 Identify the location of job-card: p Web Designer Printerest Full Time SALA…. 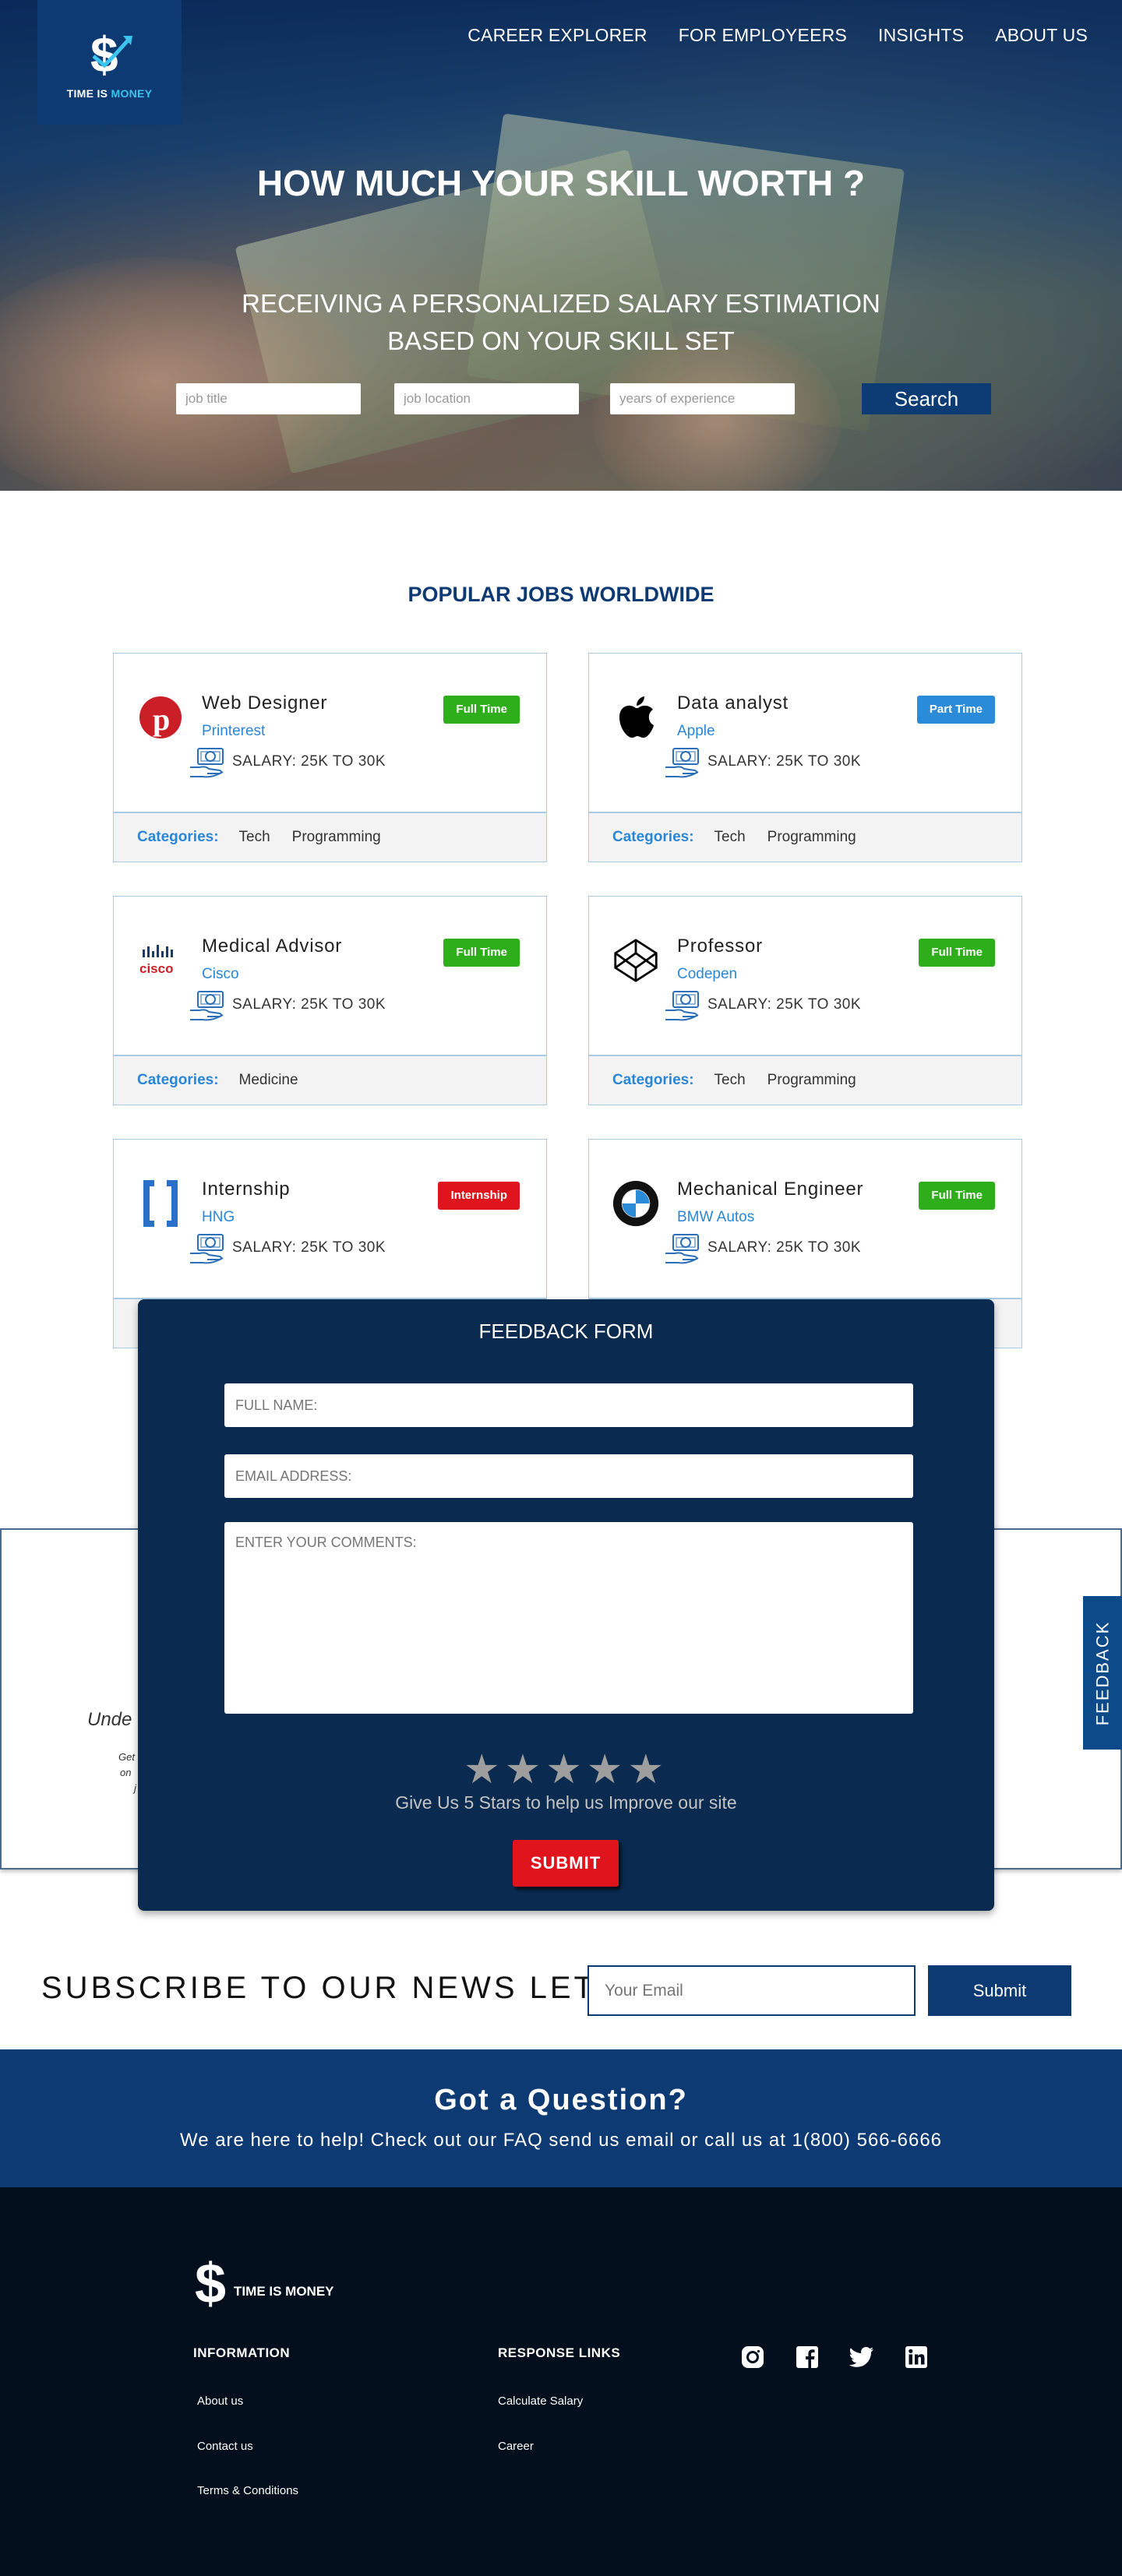
(330, 757).